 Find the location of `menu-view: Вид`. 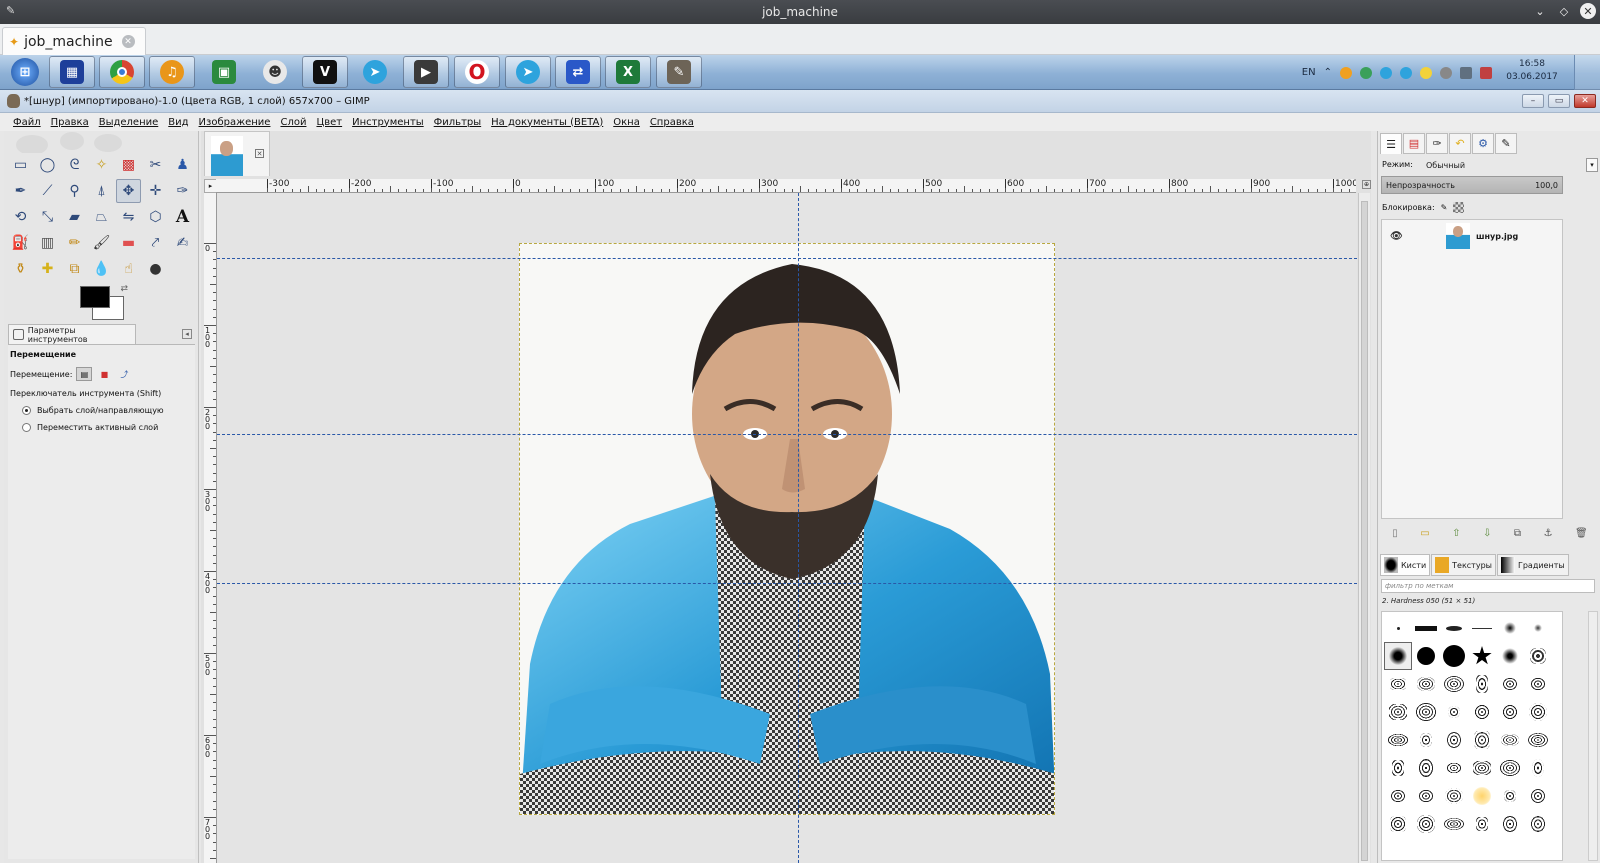

menu-view: Вид is located at coordinates (178, 122).